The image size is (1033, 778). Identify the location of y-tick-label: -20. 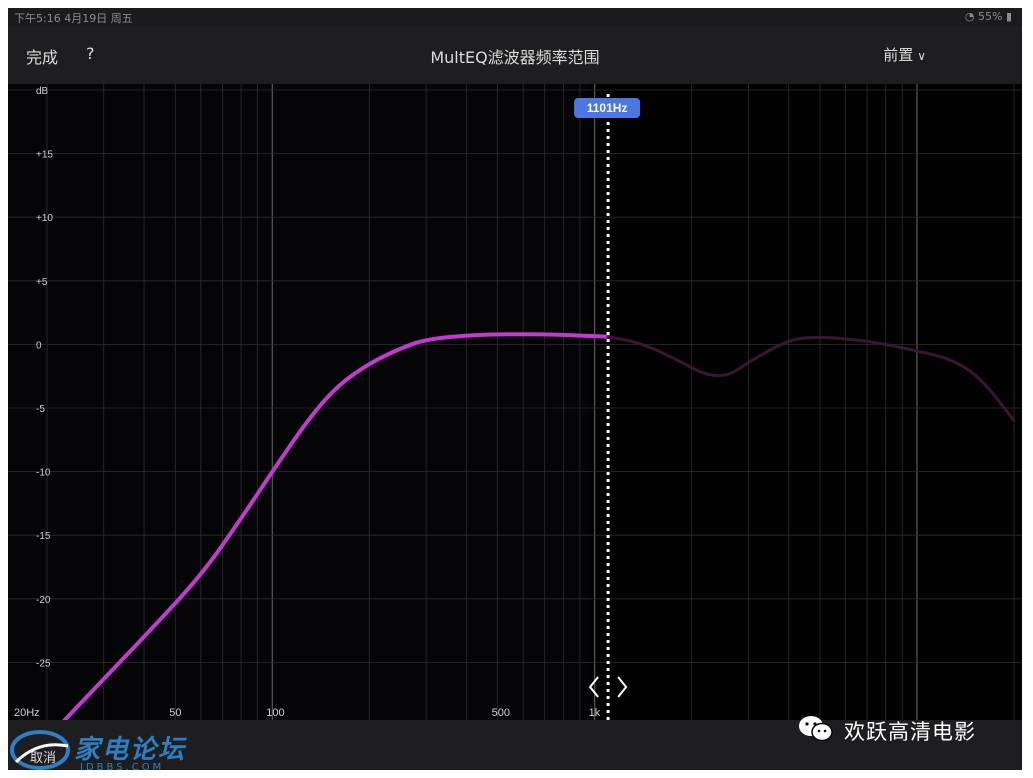
(43, 600).